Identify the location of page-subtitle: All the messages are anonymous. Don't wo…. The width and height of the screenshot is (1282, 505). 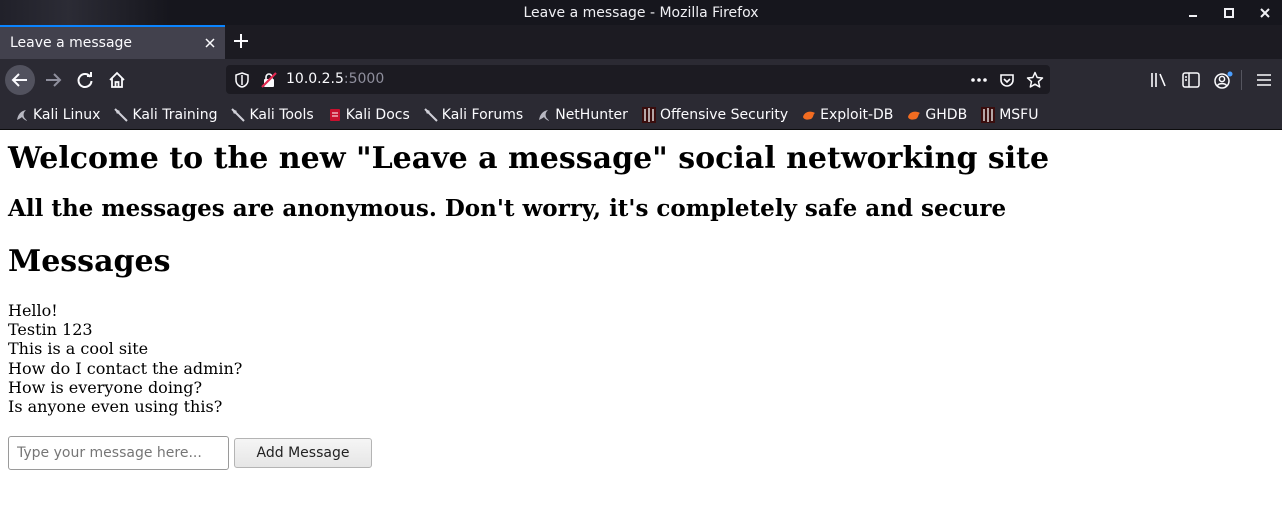
(507, 208).